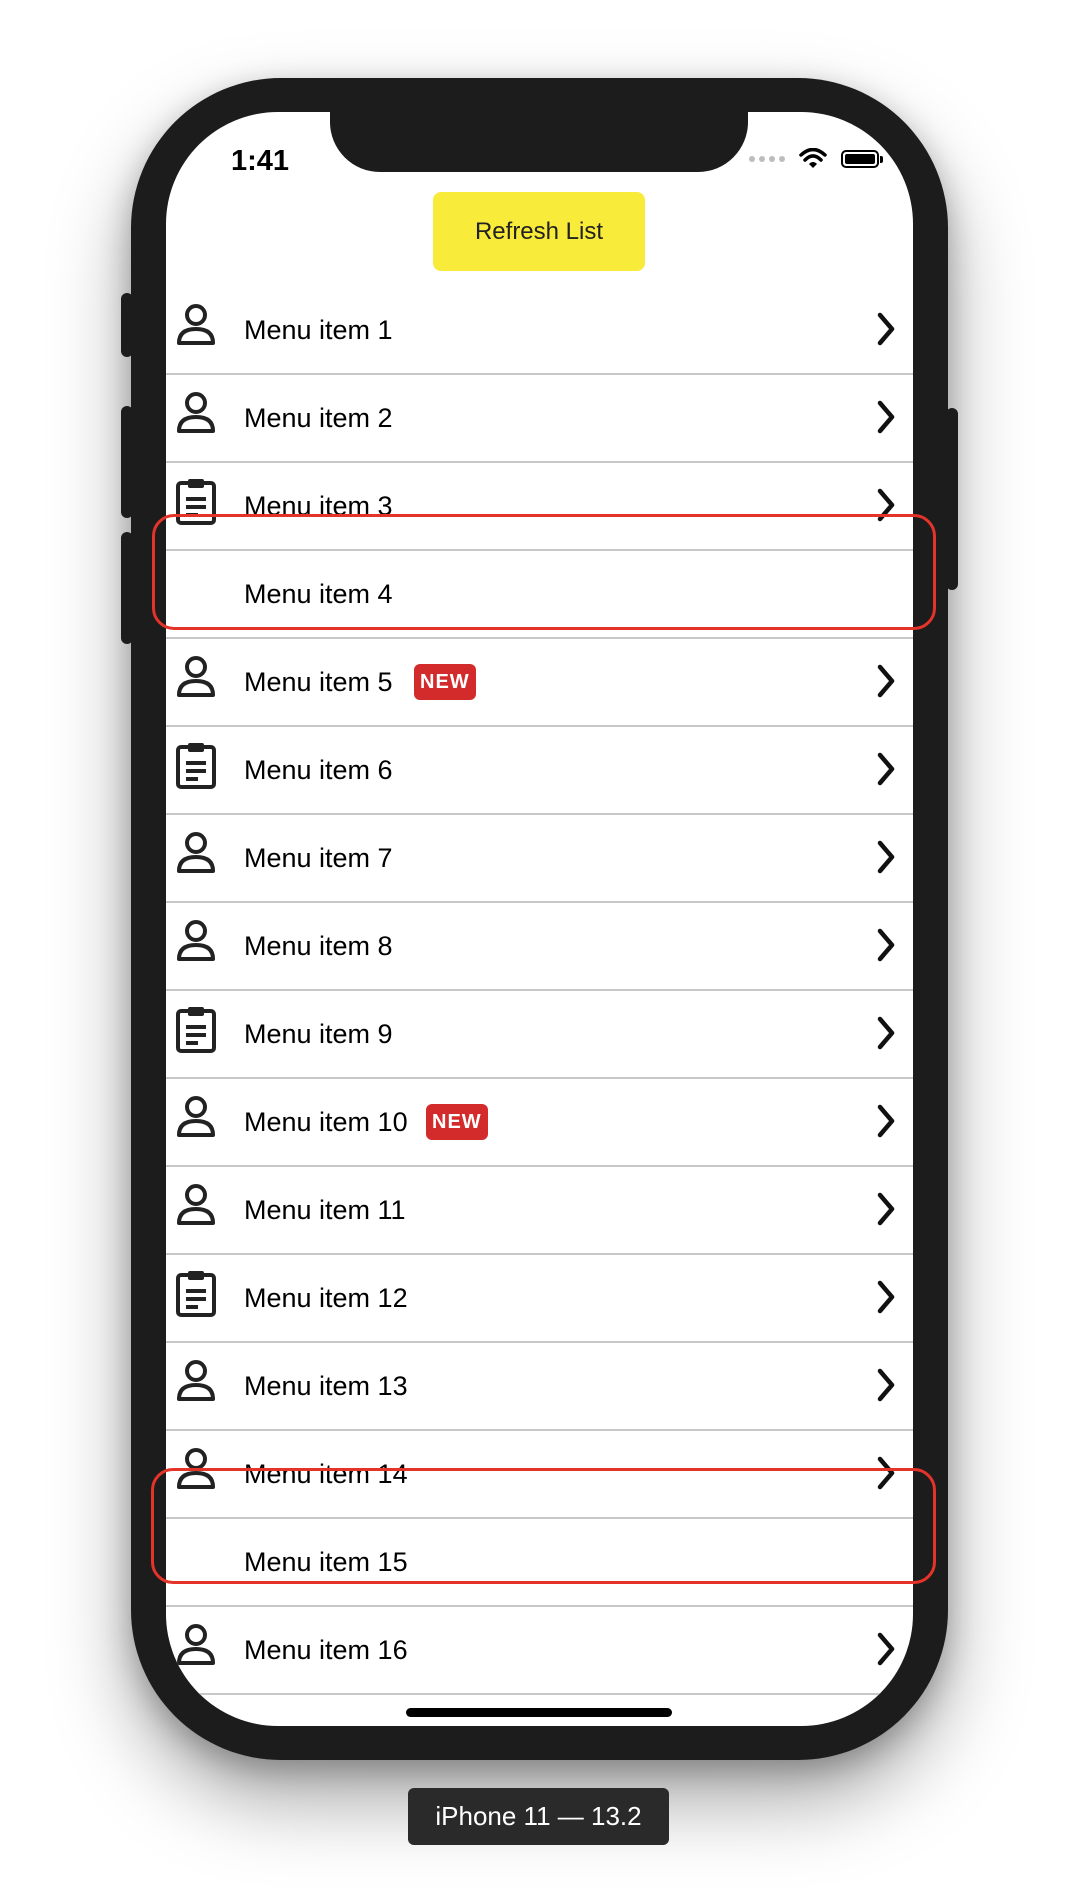 This screenshot has width=1072, height=1904. What do you see at coordinates (127, 325) in the screenshot?
I see `silent-switch` at bounding box center [127, 325].